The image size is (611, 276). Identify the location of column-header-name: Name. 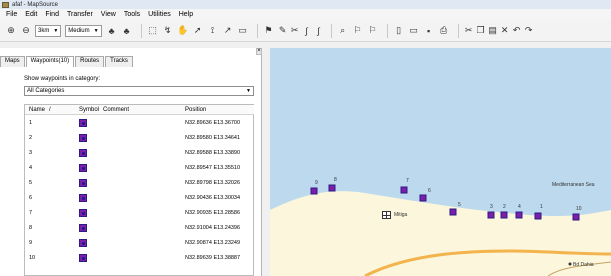
(37, 110).